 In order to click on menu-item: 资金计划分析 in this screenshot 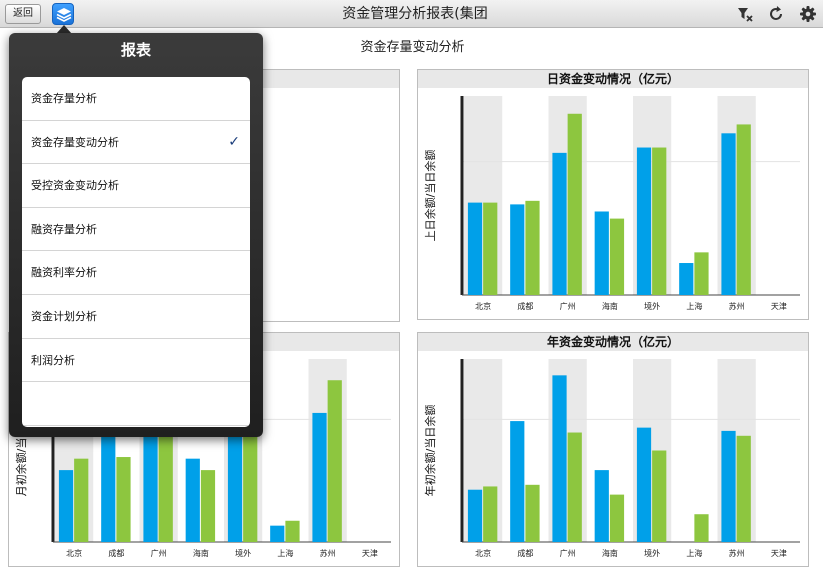, I will do `click(136, 317)`.